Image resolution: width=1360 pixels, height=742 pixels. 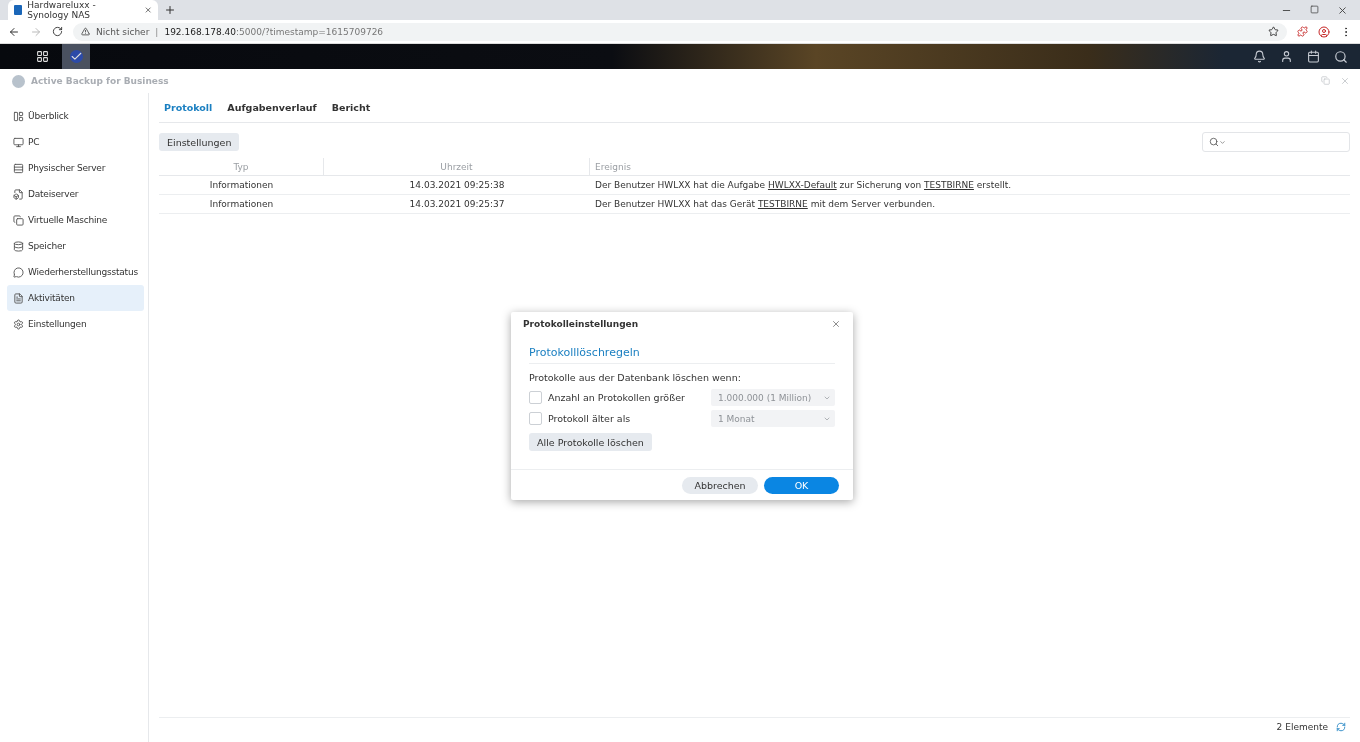 What do you see at coordinates (680, 31) in the screenshot?
I see `address-bar: Nicht sicher | 192.168.178.40:5000/?timestamp=1615709726` at bounding box center [680, 31].